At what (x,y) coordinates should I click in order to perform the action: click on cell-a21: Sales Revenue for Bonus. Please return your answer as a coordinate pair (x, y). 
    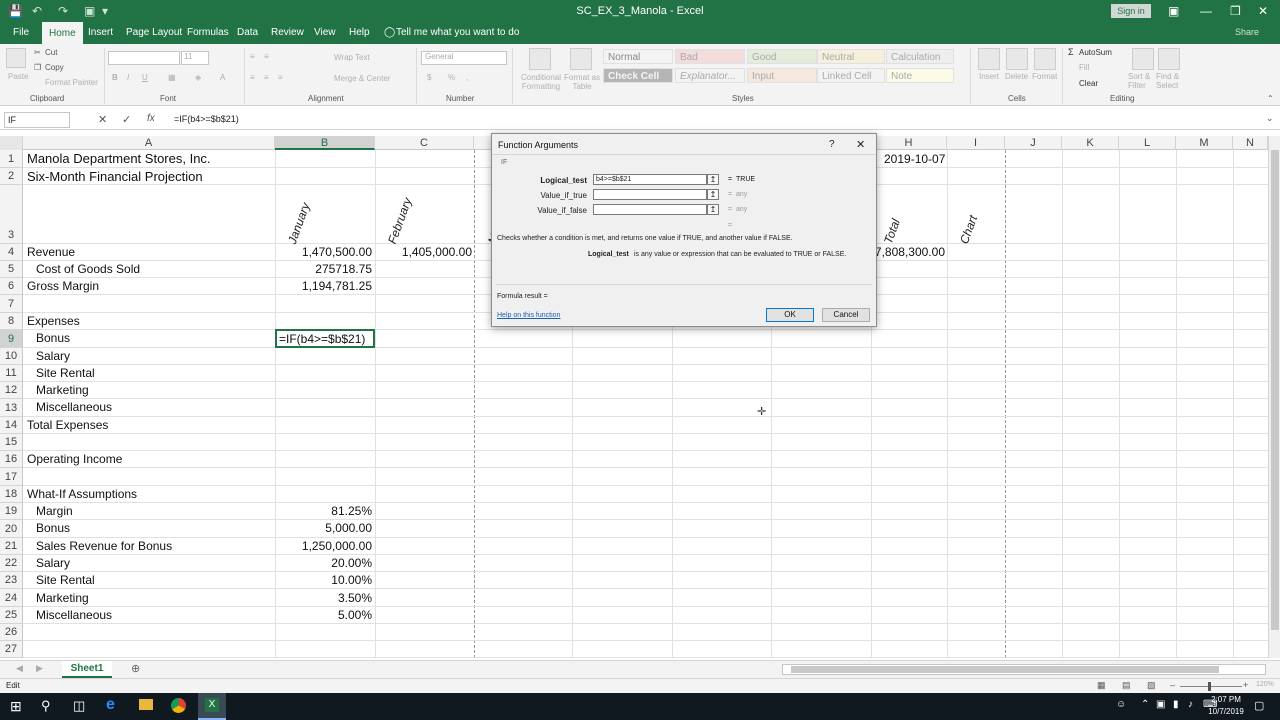
    Looking at the image, I should click on (104, 546).